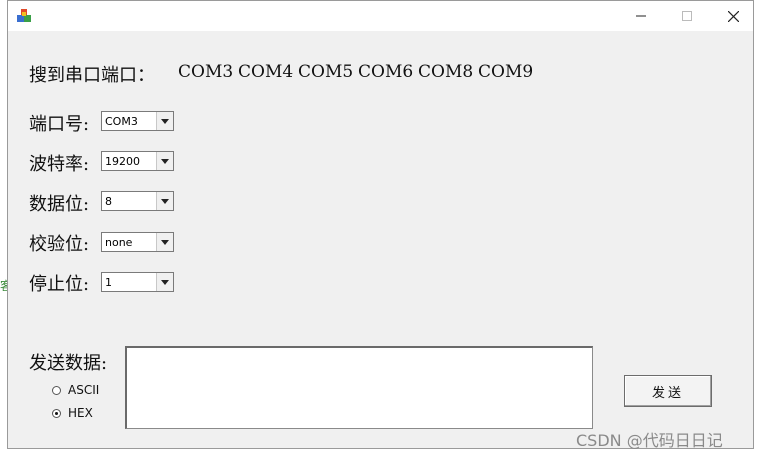  I want to click on stopbits-select: 1, so click(137, 282).